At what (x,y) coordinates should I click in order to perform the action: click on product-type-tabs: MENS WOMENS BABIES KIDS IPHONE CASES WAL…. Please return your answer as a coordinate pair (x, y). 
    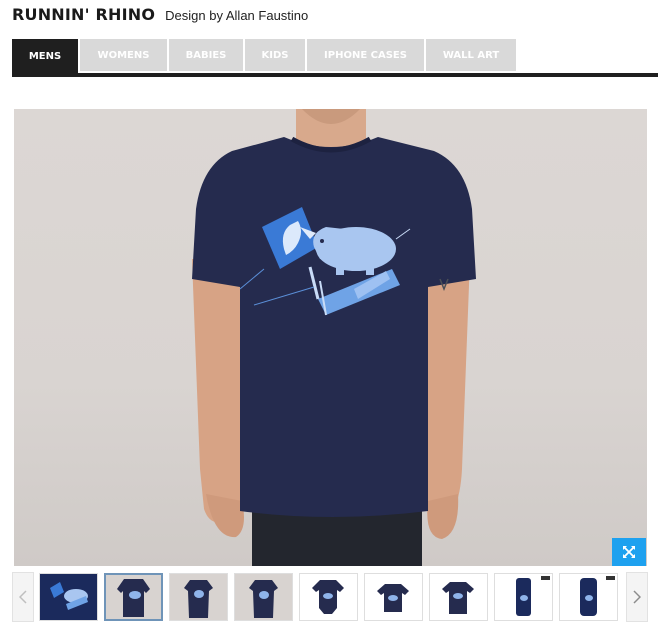
    Looking at the image, I should click on (335, 58).